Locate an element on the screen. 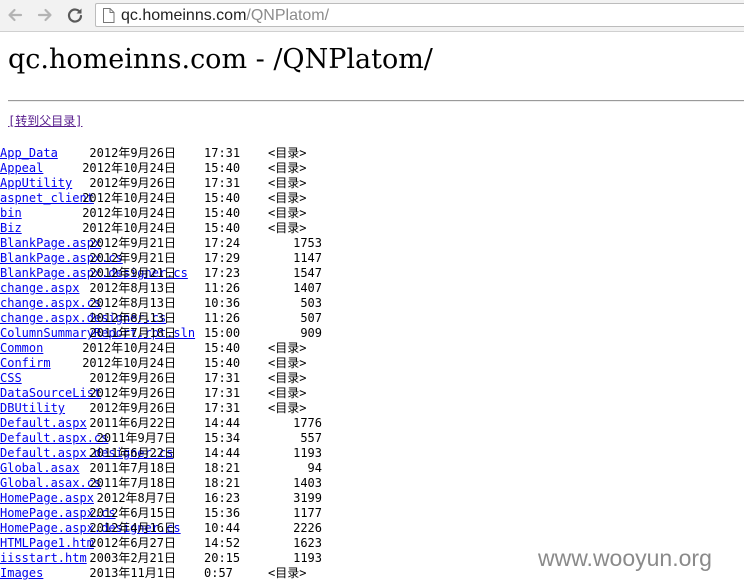 The height and width of the screenshot is (587, 744). entry-date: 2011年9月7日 is located at coordinates (136, 438).